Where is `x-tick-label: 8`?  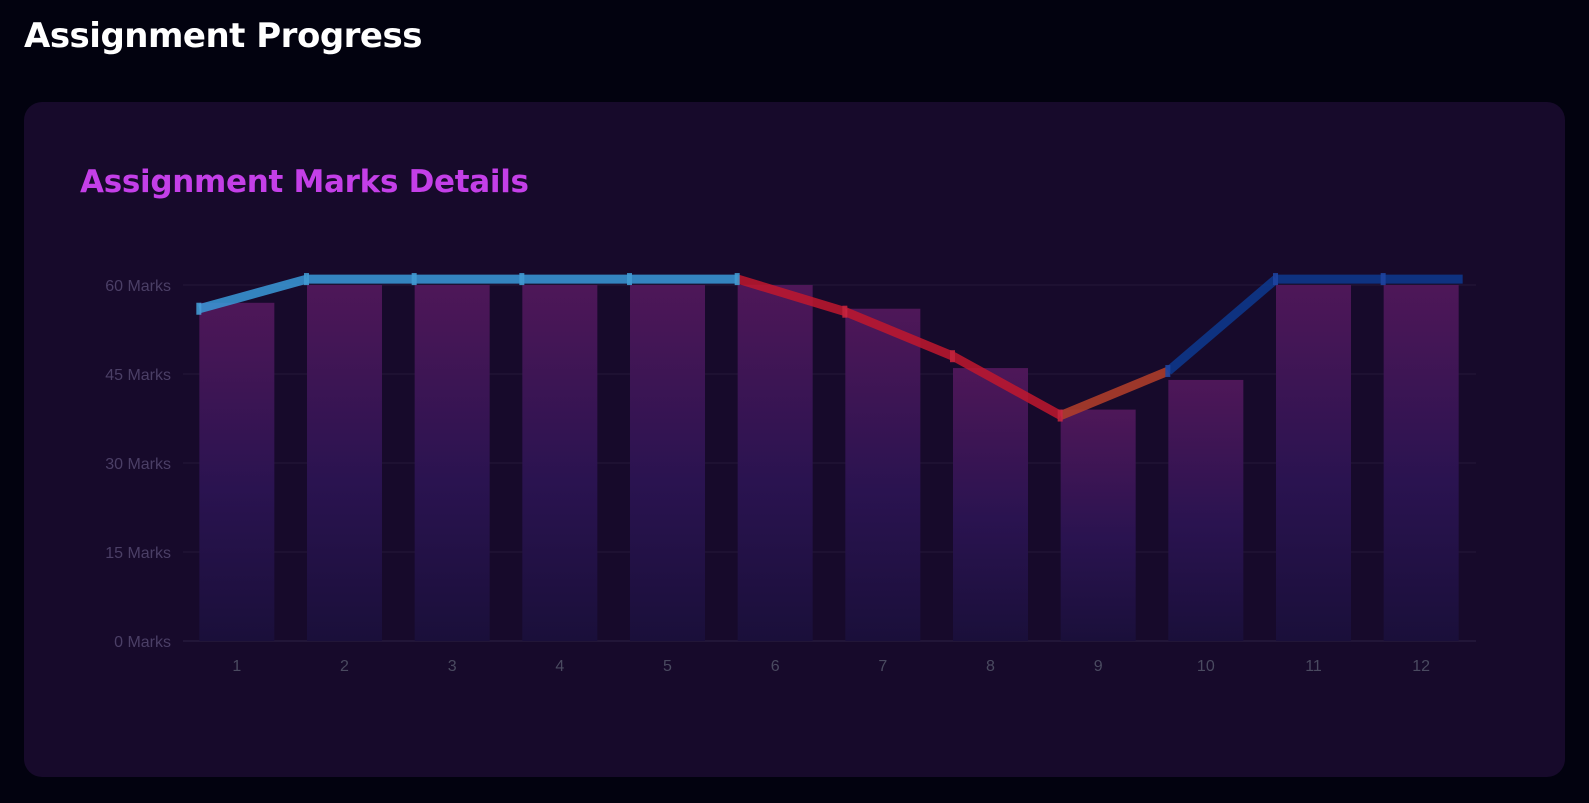
x-tick-label: 8 is located at coordinates (990, 666).